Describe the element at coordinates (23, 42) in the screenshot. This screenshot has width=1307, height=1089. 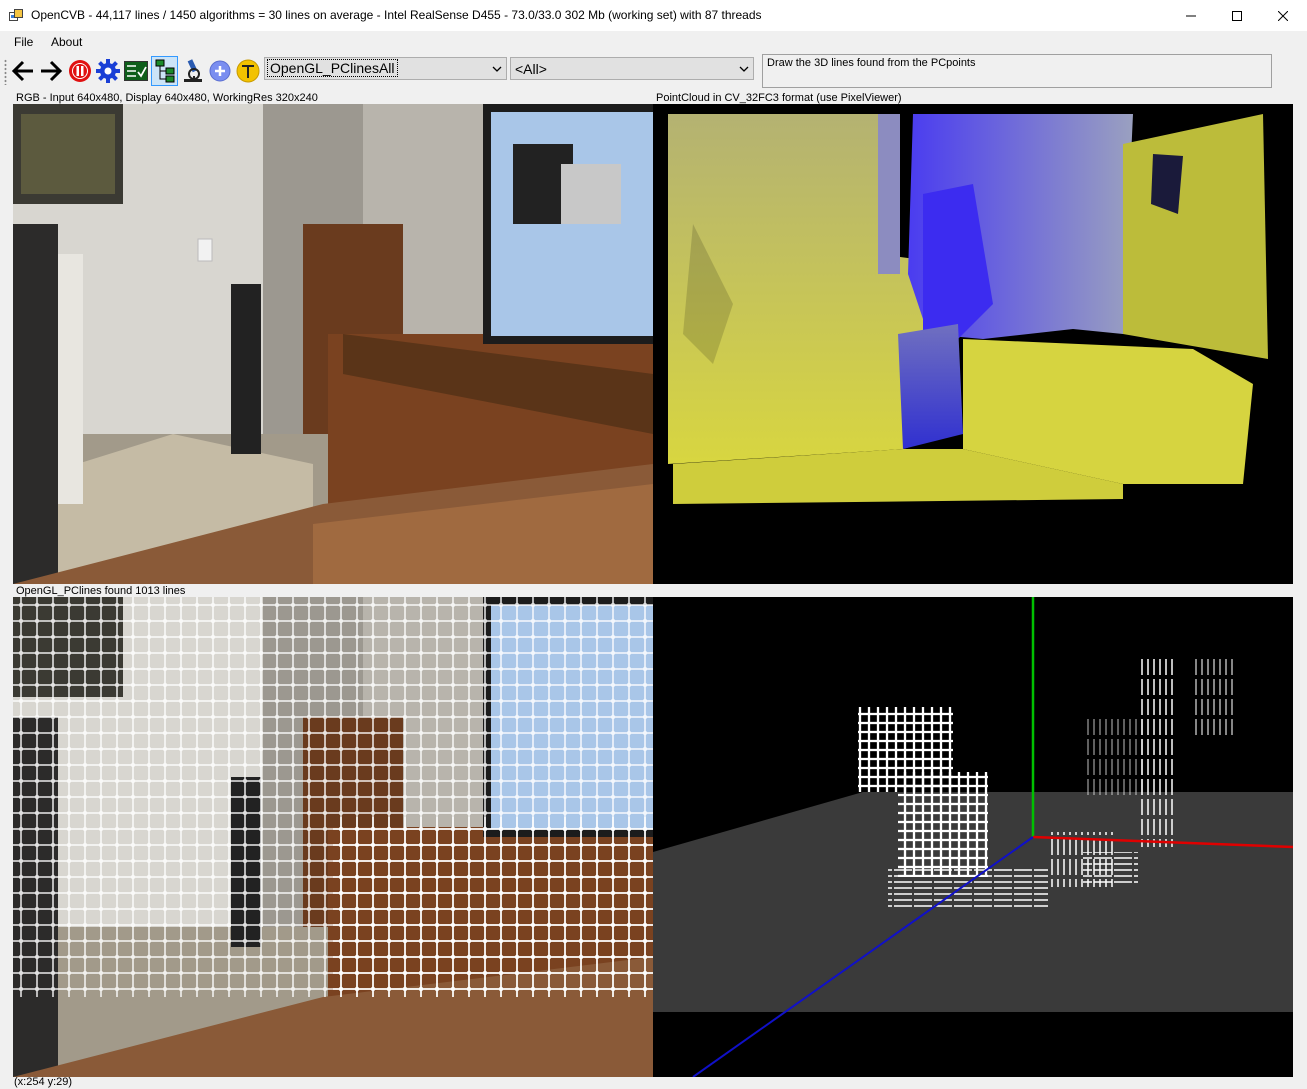
I see `menu-file: File` at that location.